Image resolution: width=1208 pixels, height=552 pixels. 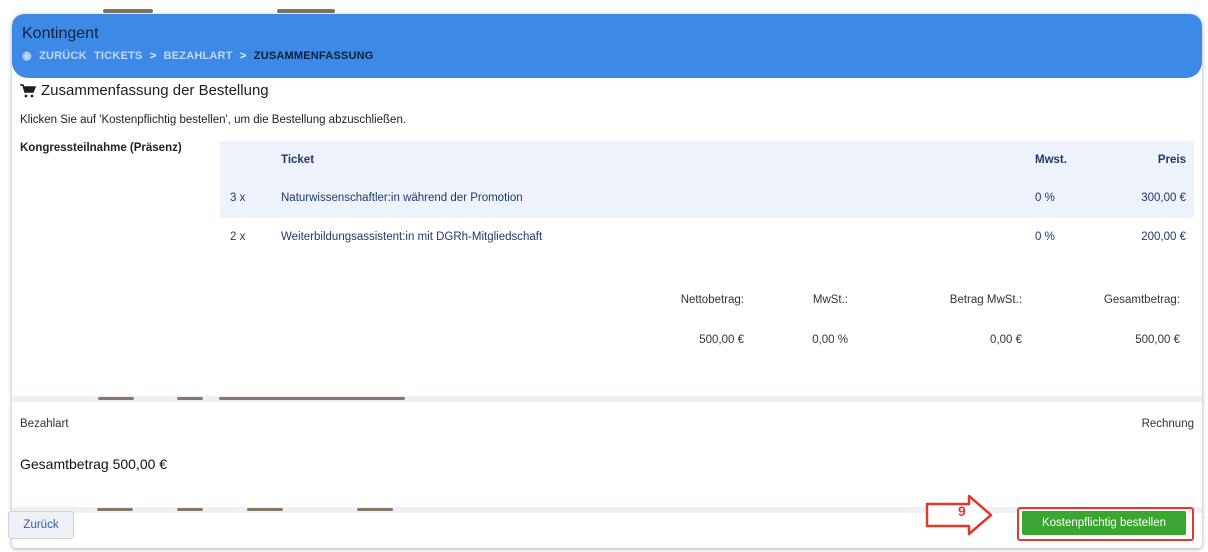 I want to click on vat-rate-value: 0,00 %, so click(x=830, y=340).